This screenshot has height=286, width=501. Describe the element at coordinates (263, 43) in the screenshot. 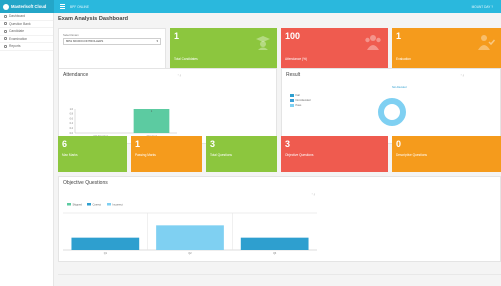

I see `graduate-icon` at that location.